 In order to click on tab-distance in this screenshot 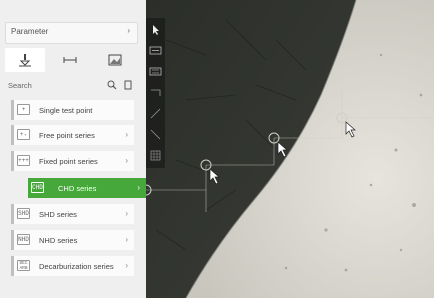, I will do `click(70, 60)`.